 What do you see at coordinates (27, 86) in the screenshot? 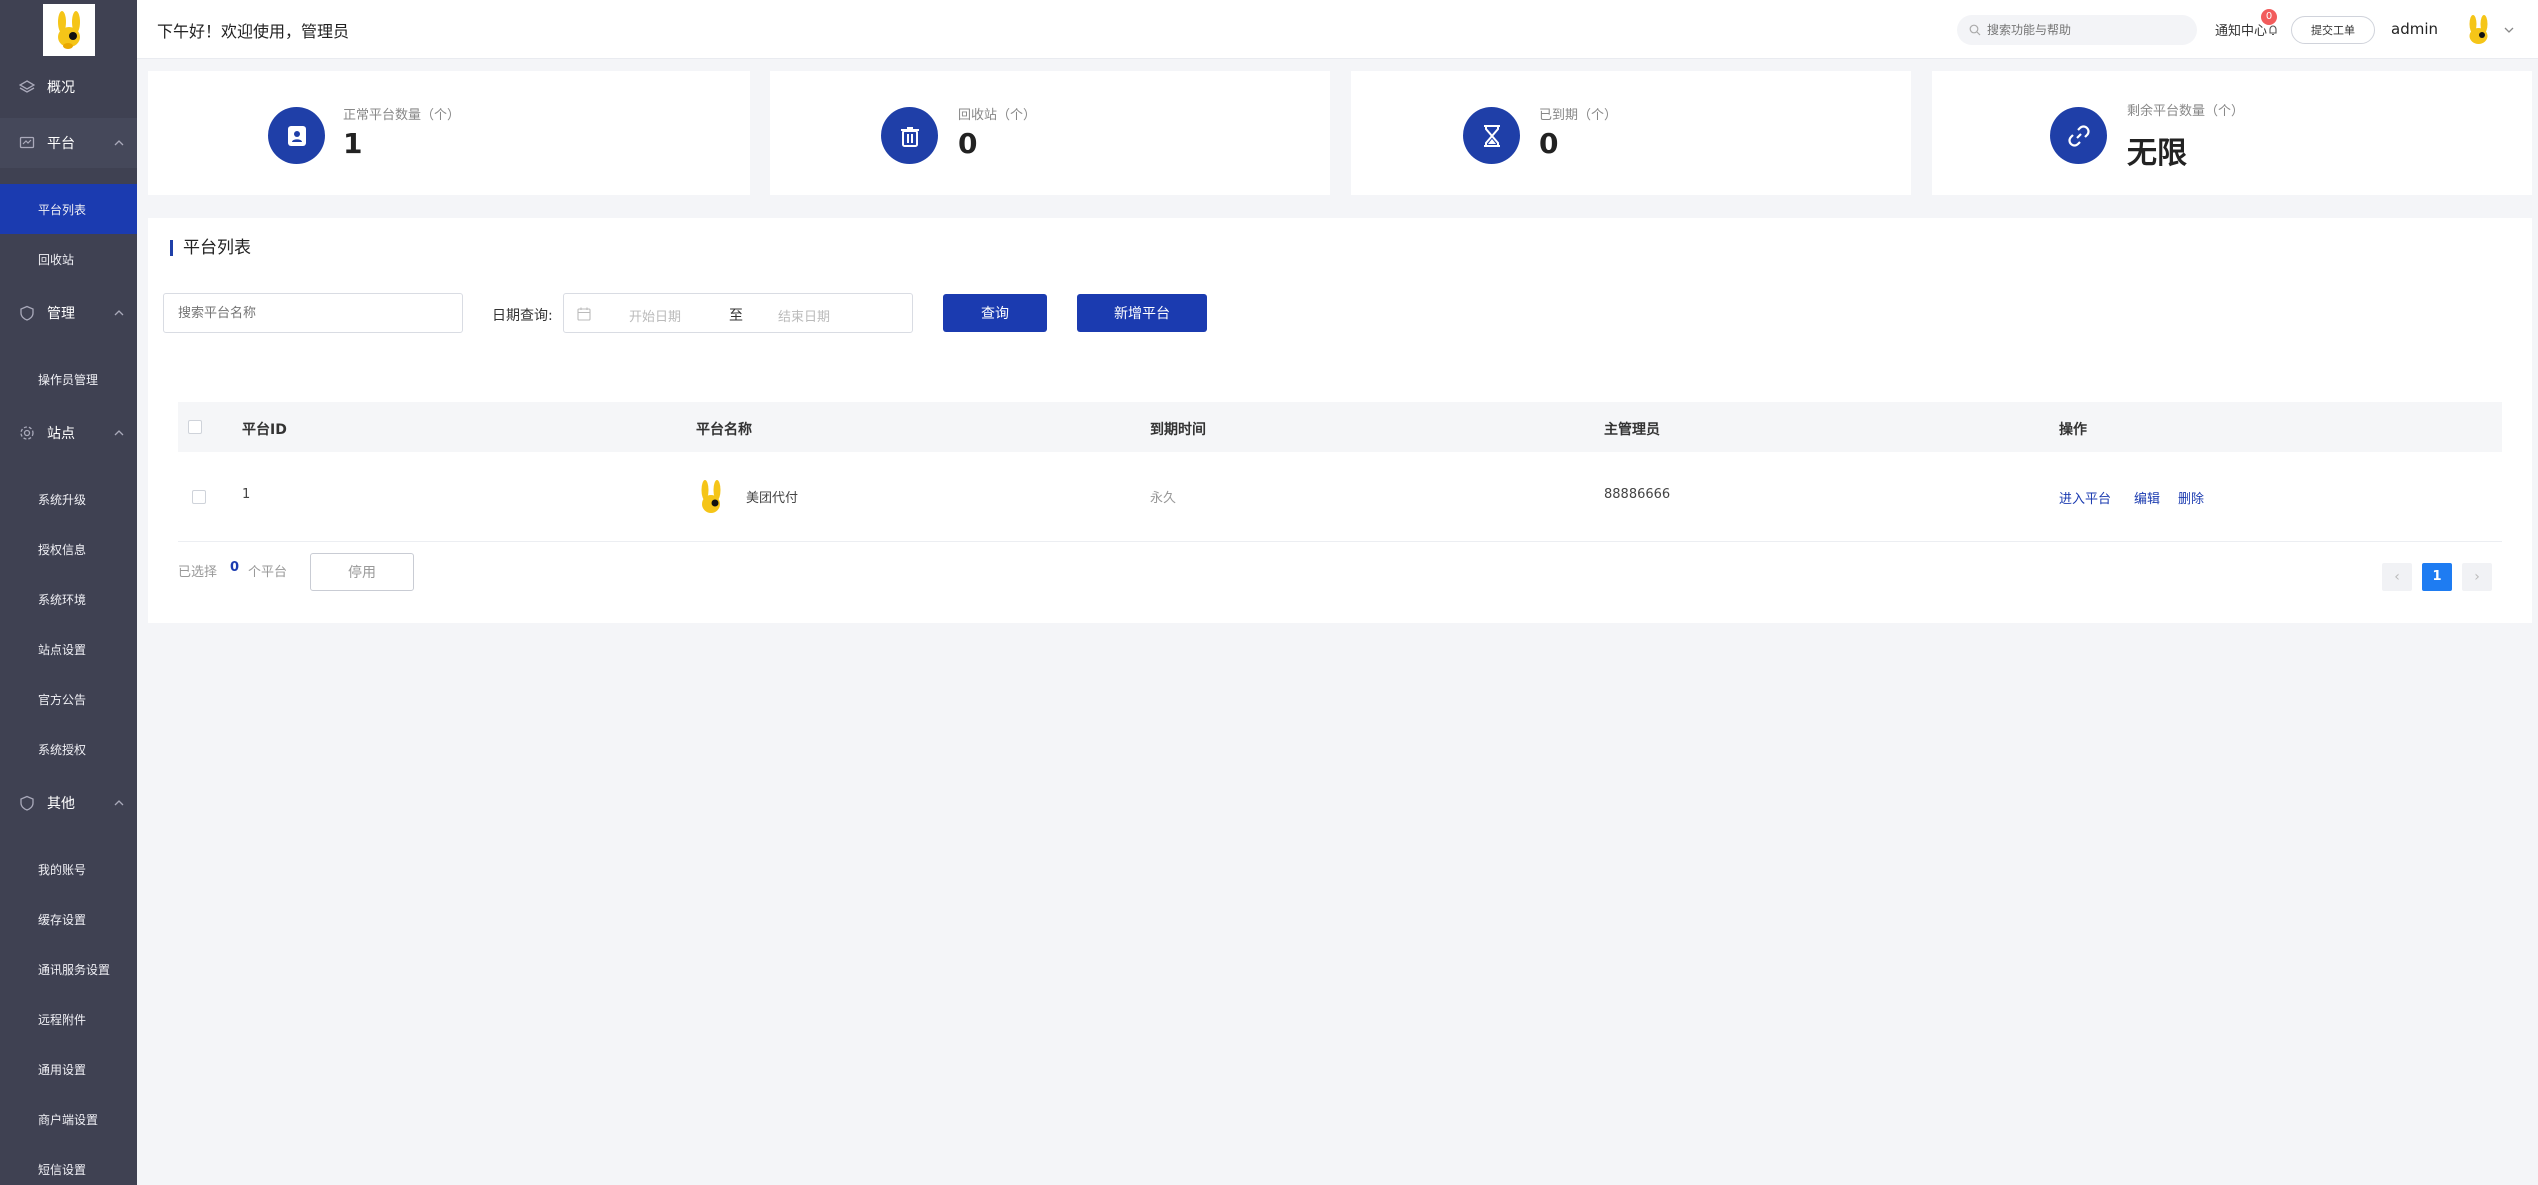
I see `layers-icon` at bounding box center [27, 86].